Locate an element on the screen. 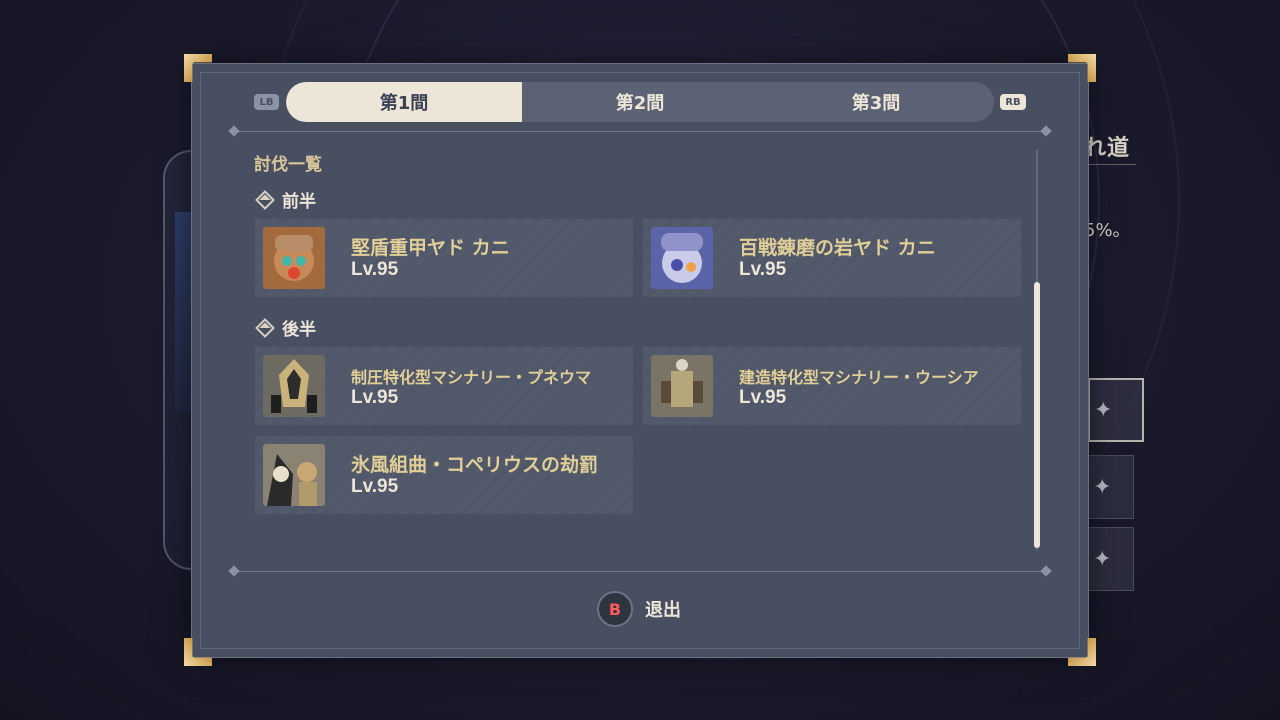 Image resolution: width=1280 pixels, height=720 pixels. background-title-underline is located at coordinates (1110, 164).